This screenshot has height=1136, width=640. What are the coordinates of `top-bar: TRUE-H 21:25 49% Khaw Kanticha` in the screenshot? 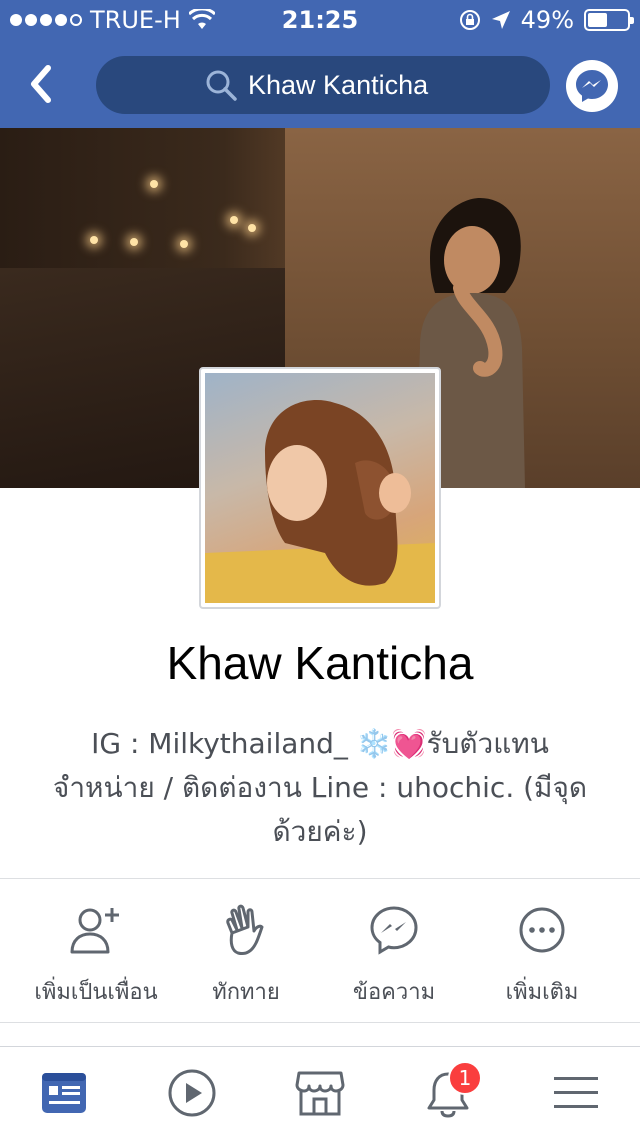 It's located at (320, 64).